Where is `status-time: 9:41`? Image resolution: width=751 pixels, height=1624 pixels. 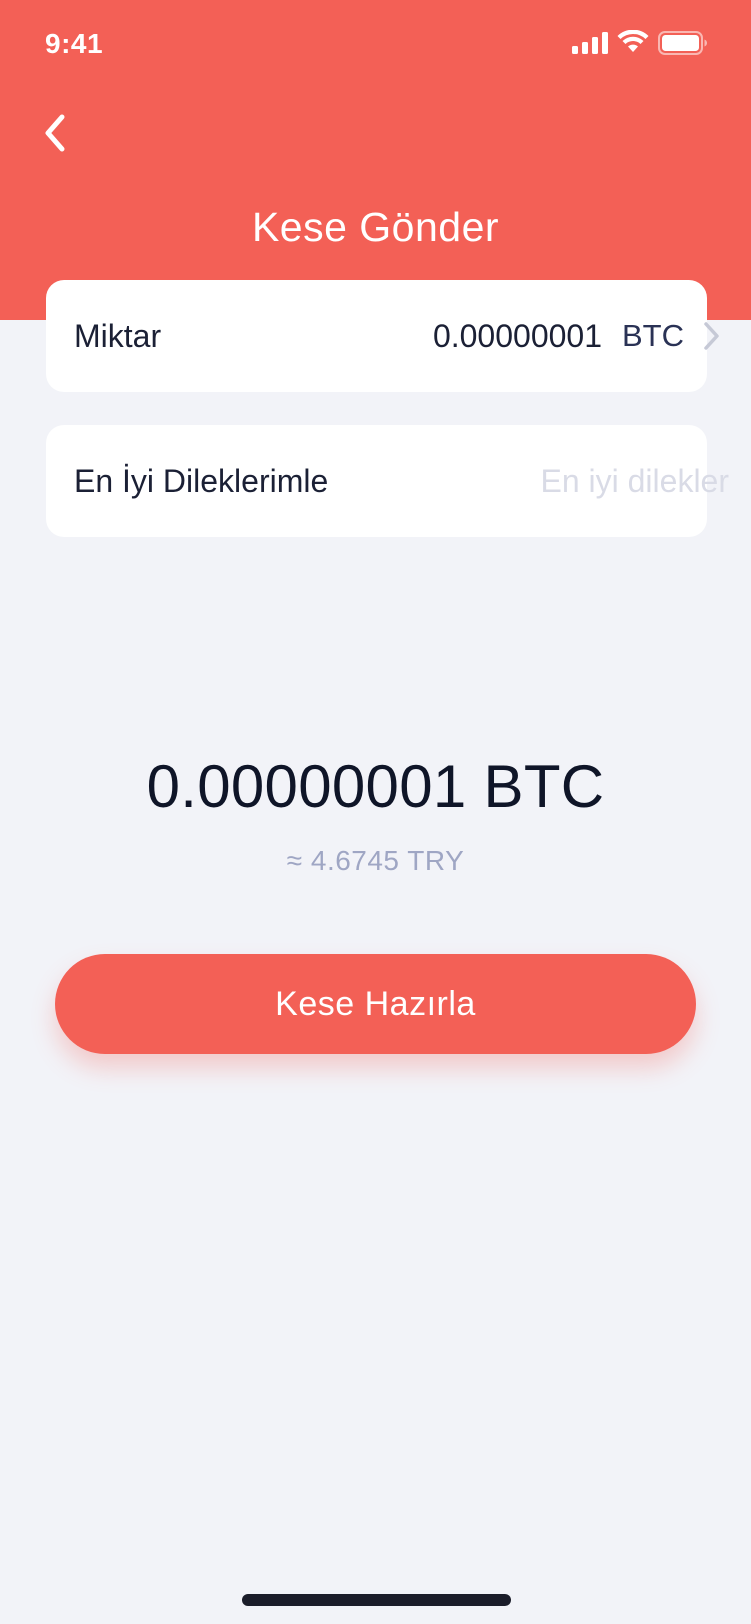 status-time: 9:41 is located at coordinates (74, 43).